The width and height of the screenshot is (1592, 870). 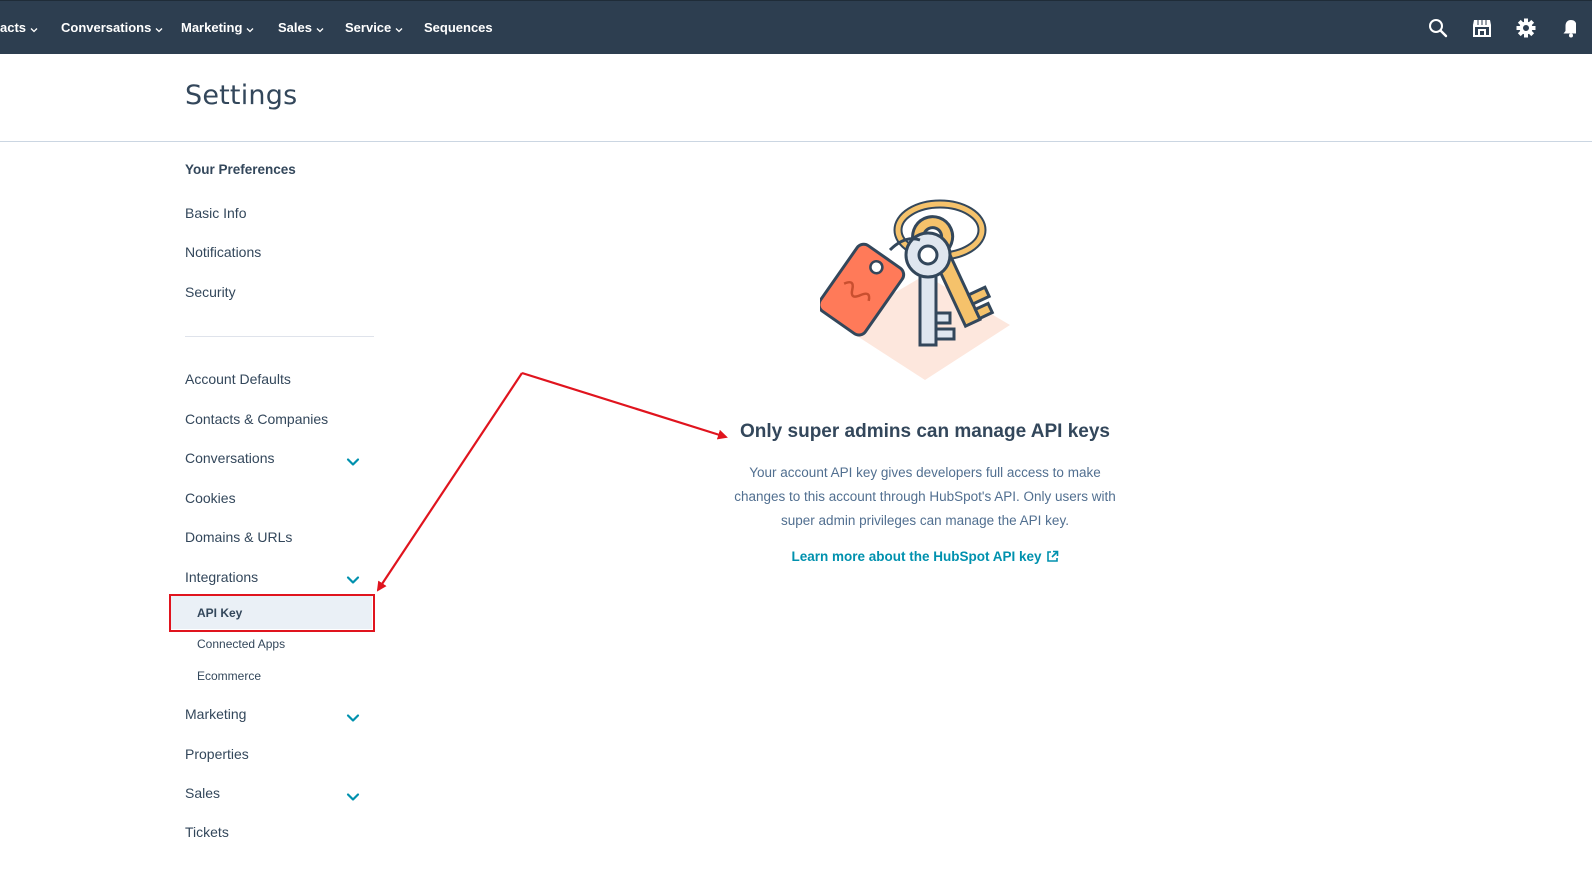 I want to click on sidebar-divider, so click(x=279, y=336).